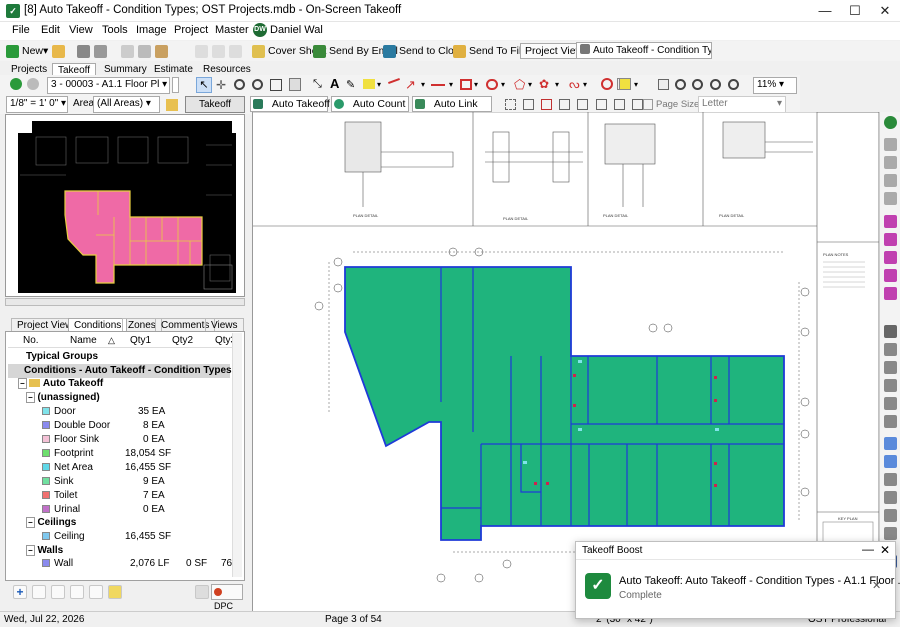 Image resolution: width=900 pixels, height=627 pixels. I want to click on open-icon, so click(60, 51).